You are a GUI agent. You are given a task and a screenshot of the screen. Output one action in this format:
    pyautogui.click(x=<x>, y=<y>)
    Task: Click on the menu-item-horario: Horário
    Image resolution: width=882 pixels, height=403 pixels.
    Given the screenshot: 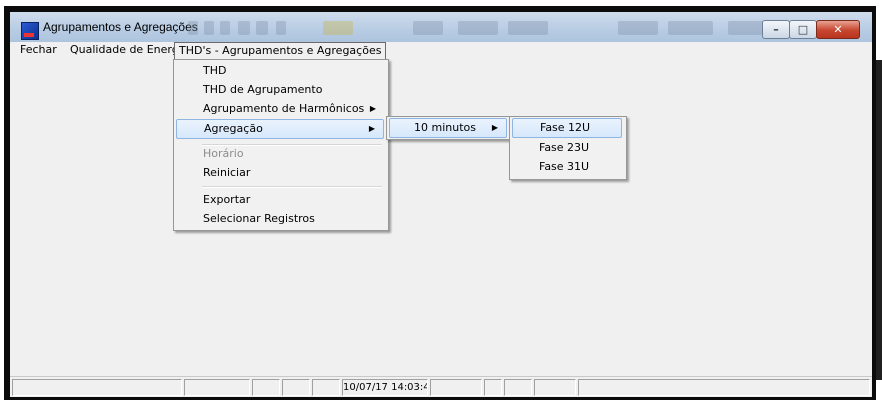 What is the action you would take?
    pyautogui.click(x=280, y=153)
    